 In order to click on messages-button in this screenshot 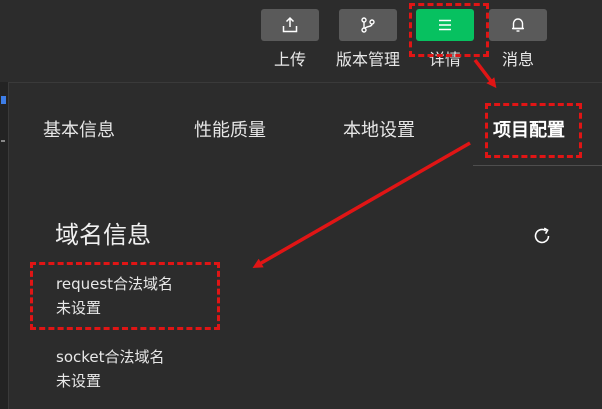, I will do `click(518, 25)`.